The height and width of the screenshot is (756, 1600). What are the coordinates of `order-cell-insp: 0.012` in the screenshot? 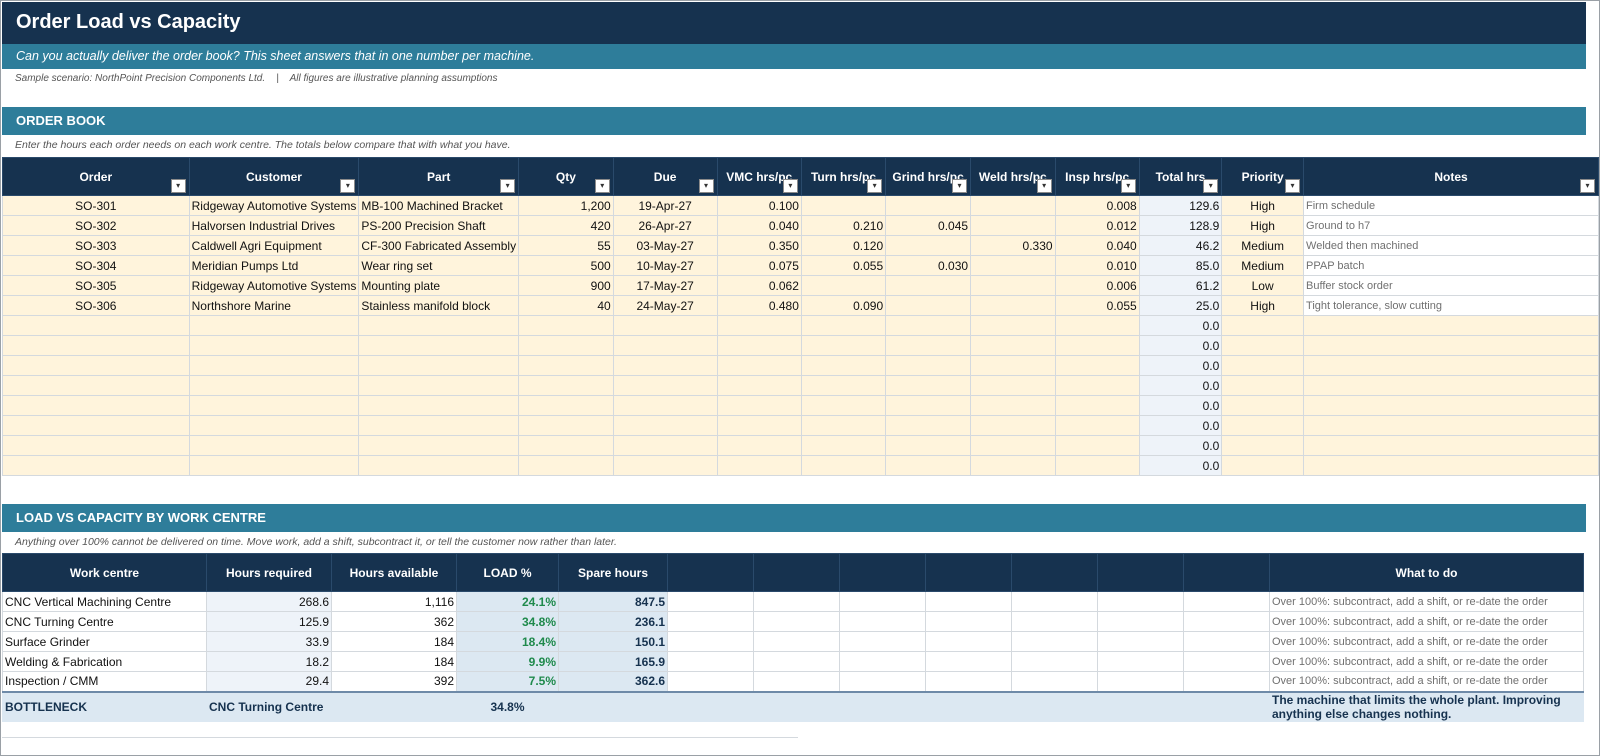 It's located at (1097, 225).